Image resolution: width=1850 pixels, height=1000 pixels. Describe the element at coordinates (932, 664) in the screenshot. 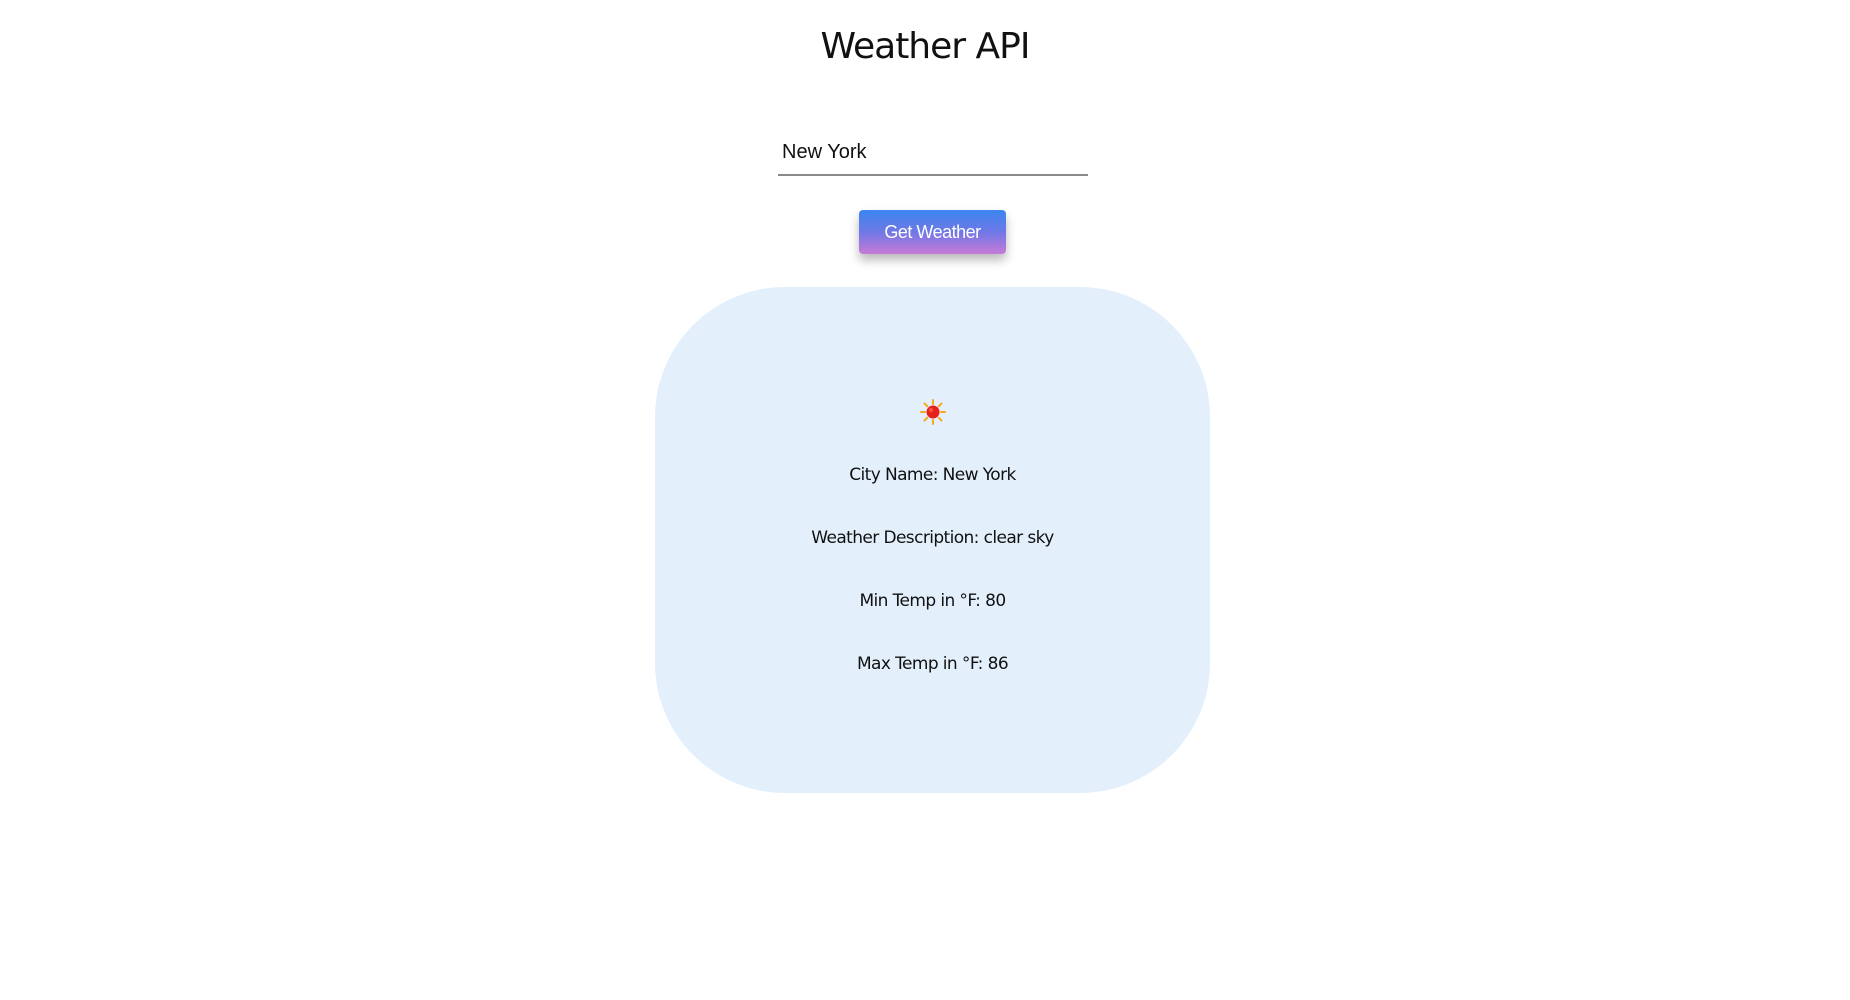

I see `max-temp-text: Max Temp in °F: 86` at that location.